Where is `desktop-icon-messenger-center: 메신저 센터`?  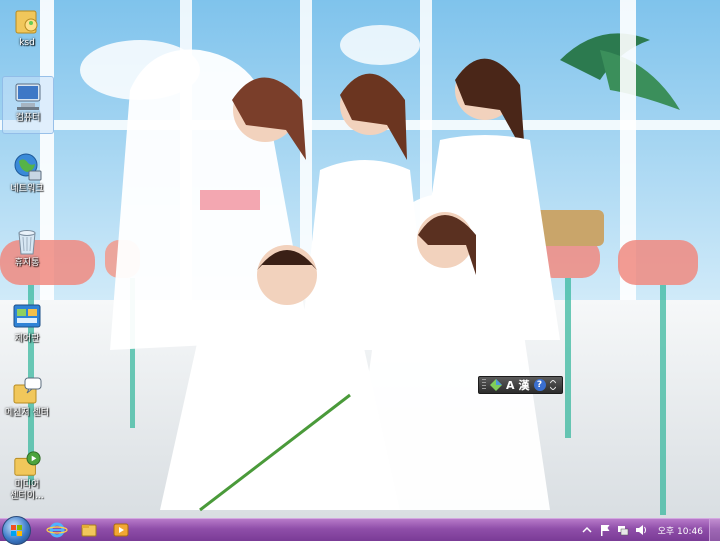 desktop-icon-messenger-center: 메신저 센터 is located at coordinates (27, 400).